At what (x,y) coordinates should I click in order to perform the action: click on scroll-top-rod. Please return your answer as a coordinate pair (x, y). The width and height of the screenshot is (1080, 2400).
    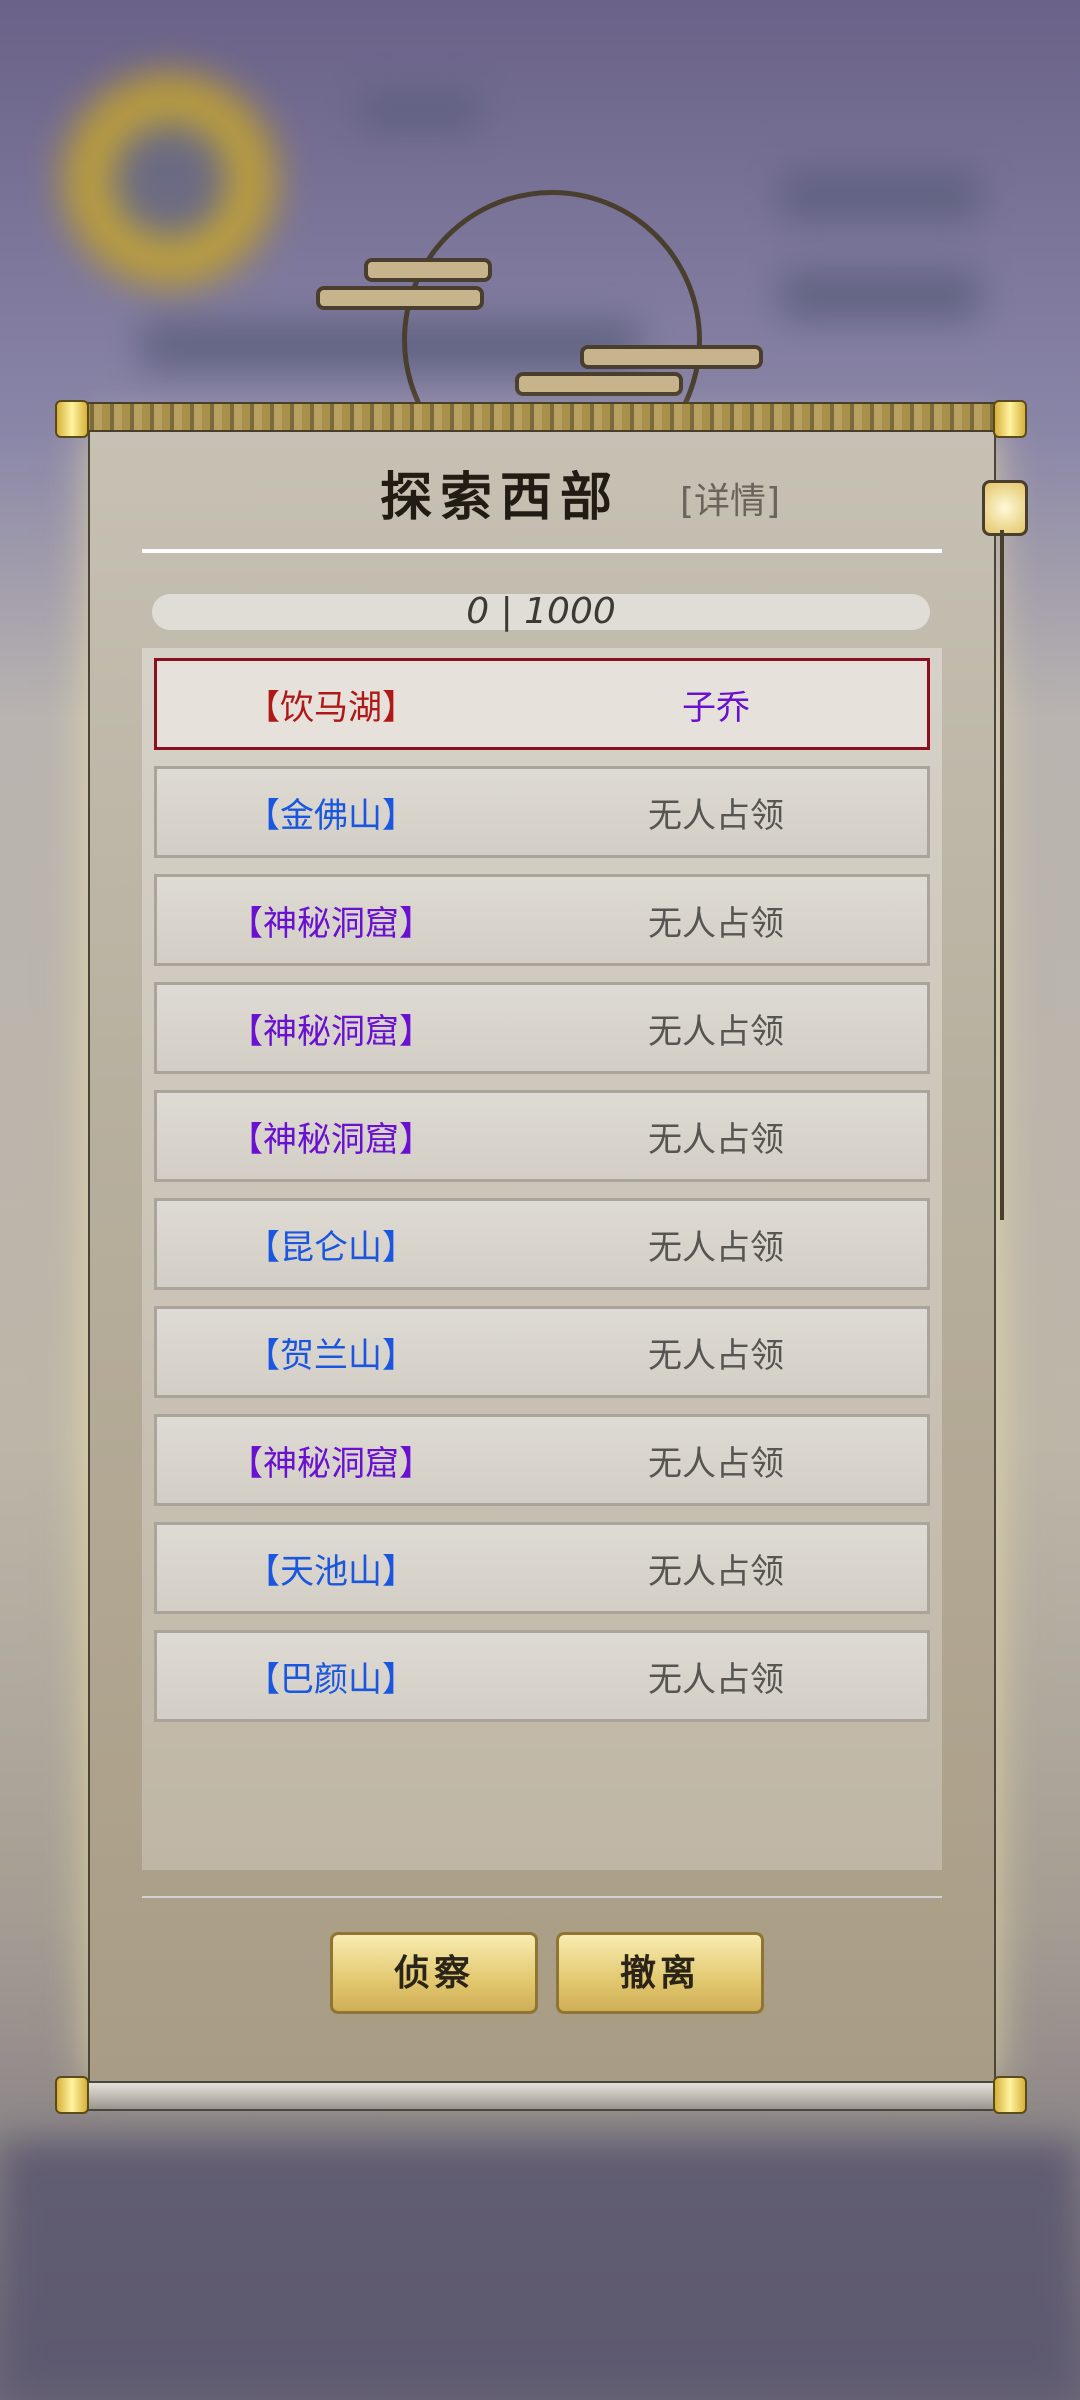
    Looking at the image, I should click on (537, 417).